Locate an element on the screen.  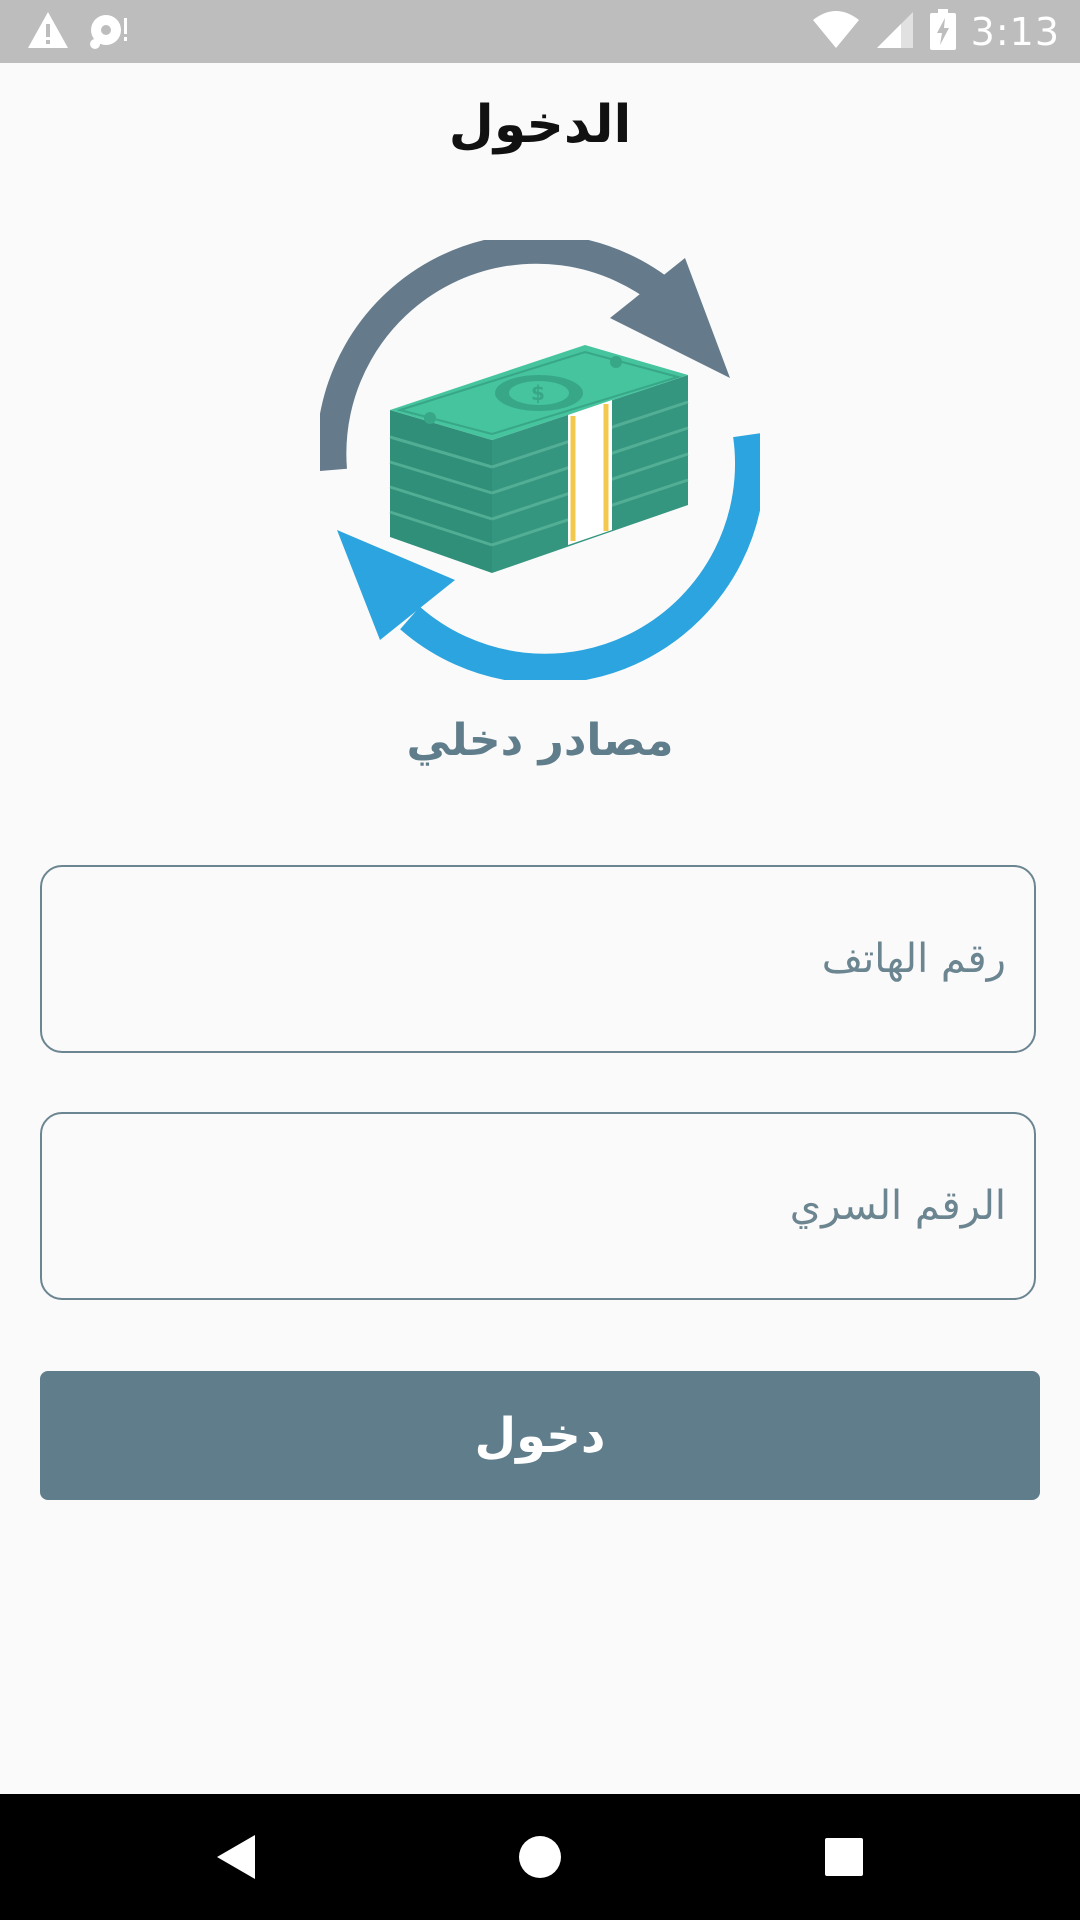
login-button: دخول is located at coordinates (540, 1435).